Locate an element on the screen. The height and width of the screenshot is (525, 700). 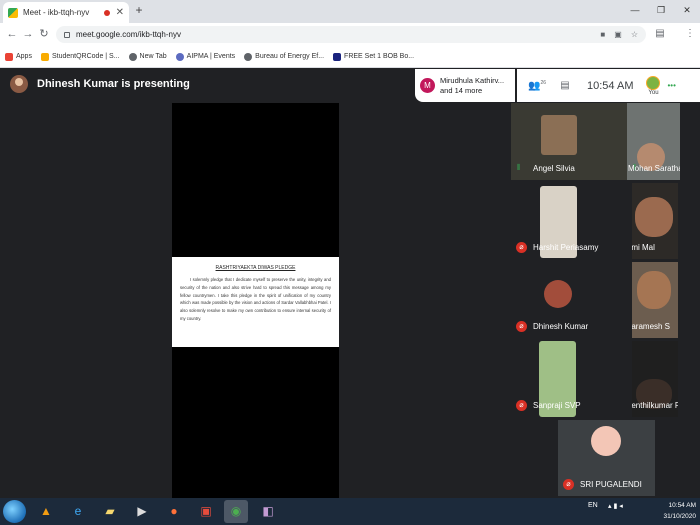
presenter-text: Dhinesh Kumar is presenting is located at coordinates (113, 84).